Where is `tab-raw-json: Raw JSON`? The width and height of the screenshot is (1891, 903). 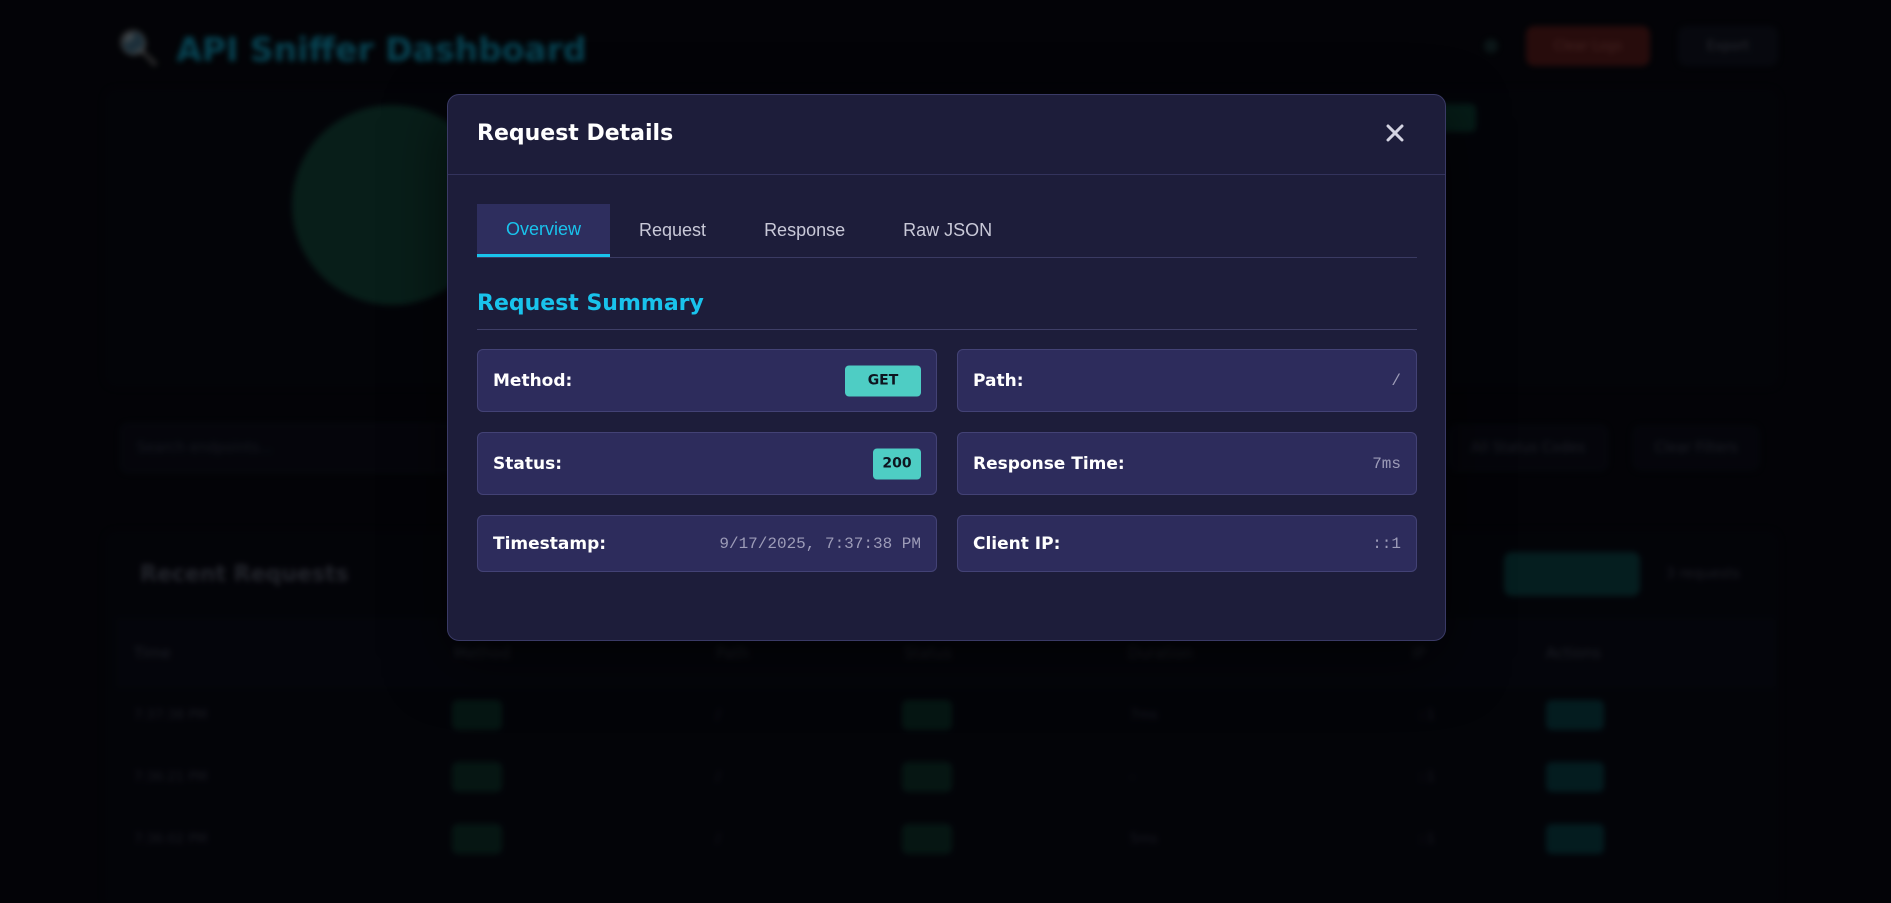 tab-raw-json: Raw JSON is located at coordinates (947, 230).